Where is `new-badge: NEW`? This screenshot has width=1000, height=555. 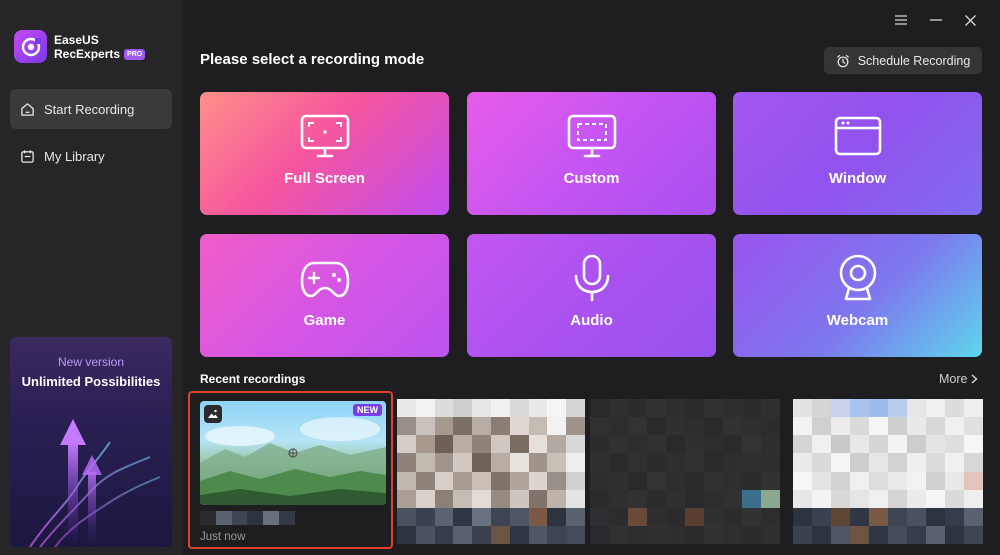 new-badge: NEW is located at coordinates (367, 410).